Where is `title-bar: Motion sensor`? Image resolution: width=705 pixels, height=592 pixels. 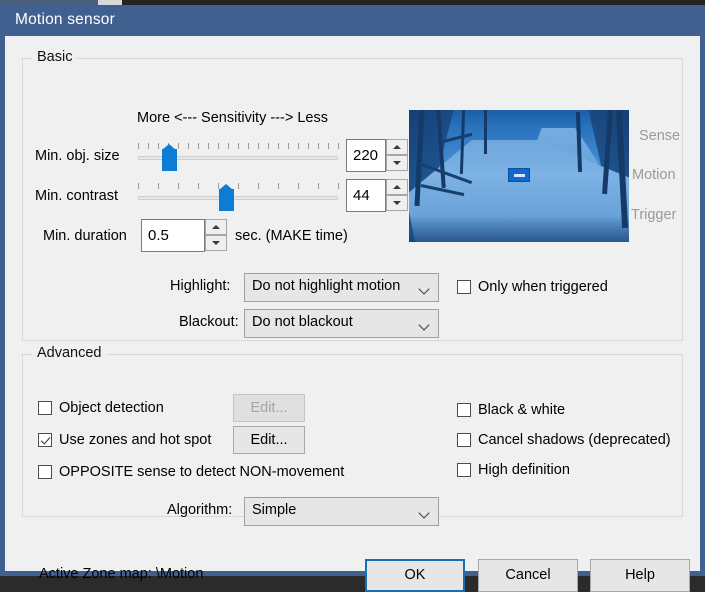
title-bar: Motion sensor is located at coordinates (352, 20).